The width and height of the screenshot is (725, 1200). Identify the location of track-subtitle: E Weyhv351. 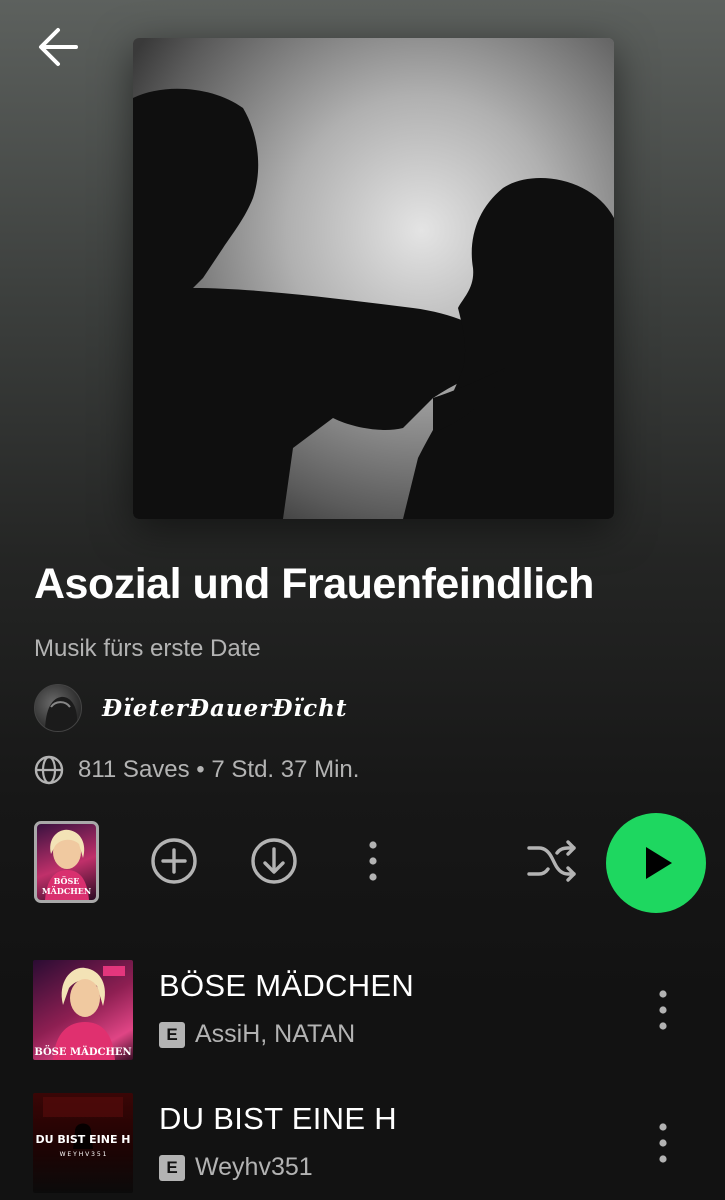
(236, 1167).